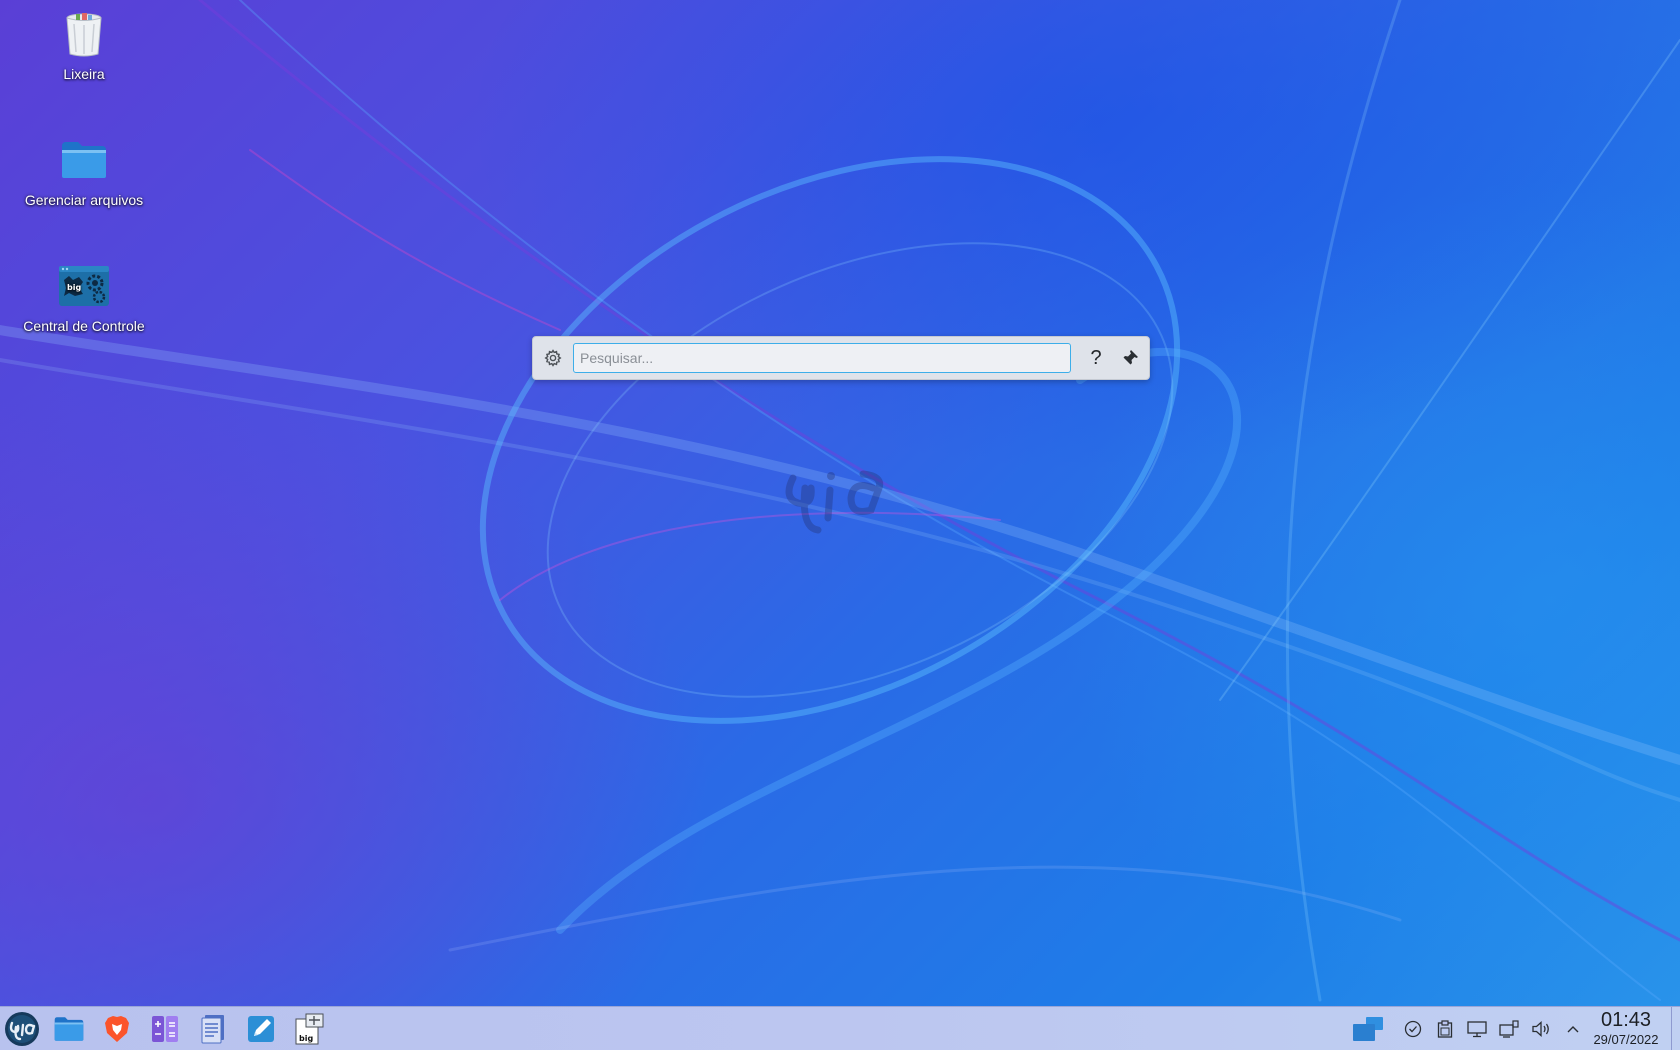 Image resolution: width=1680 pixels, height=1050 pixels. Describe the element at coordinates (69, 1029) in the screenshot. I see `taskbar-app-folder-icon` at that location.